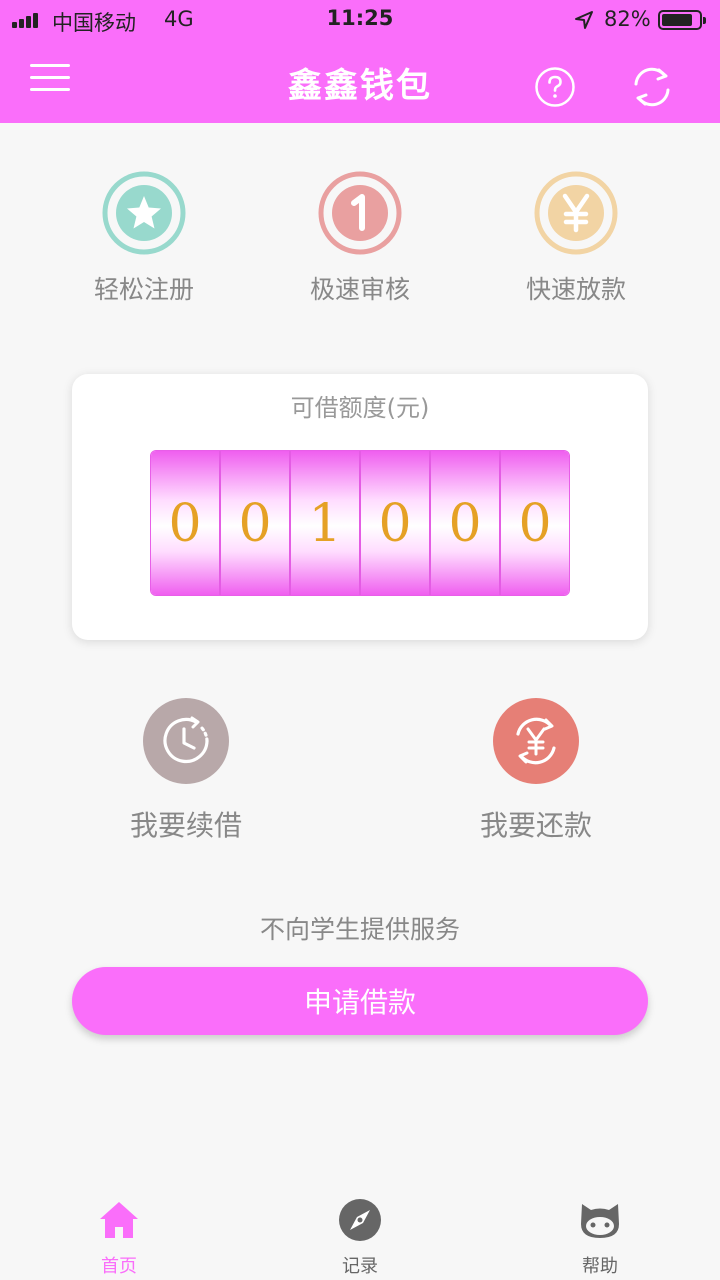 The width and height of the screenshot is (720, 1280). What do you see at coordinates (119, 1266) in the screenshot?
I see `tab-label: 首页` at bounding box center [119, 1266].